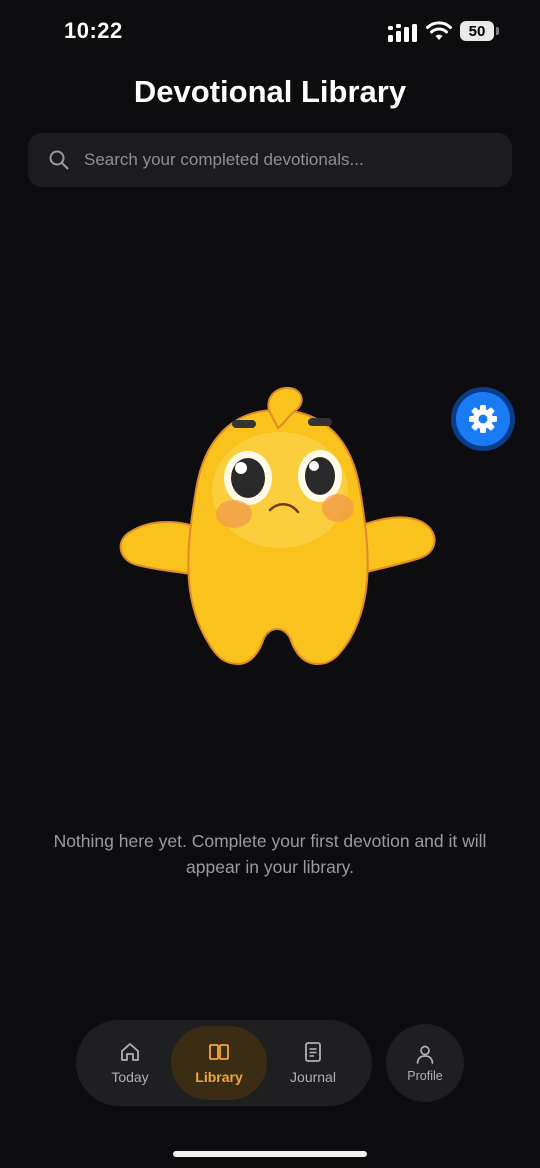  I want to click on home-icon, so click(130, 1052).